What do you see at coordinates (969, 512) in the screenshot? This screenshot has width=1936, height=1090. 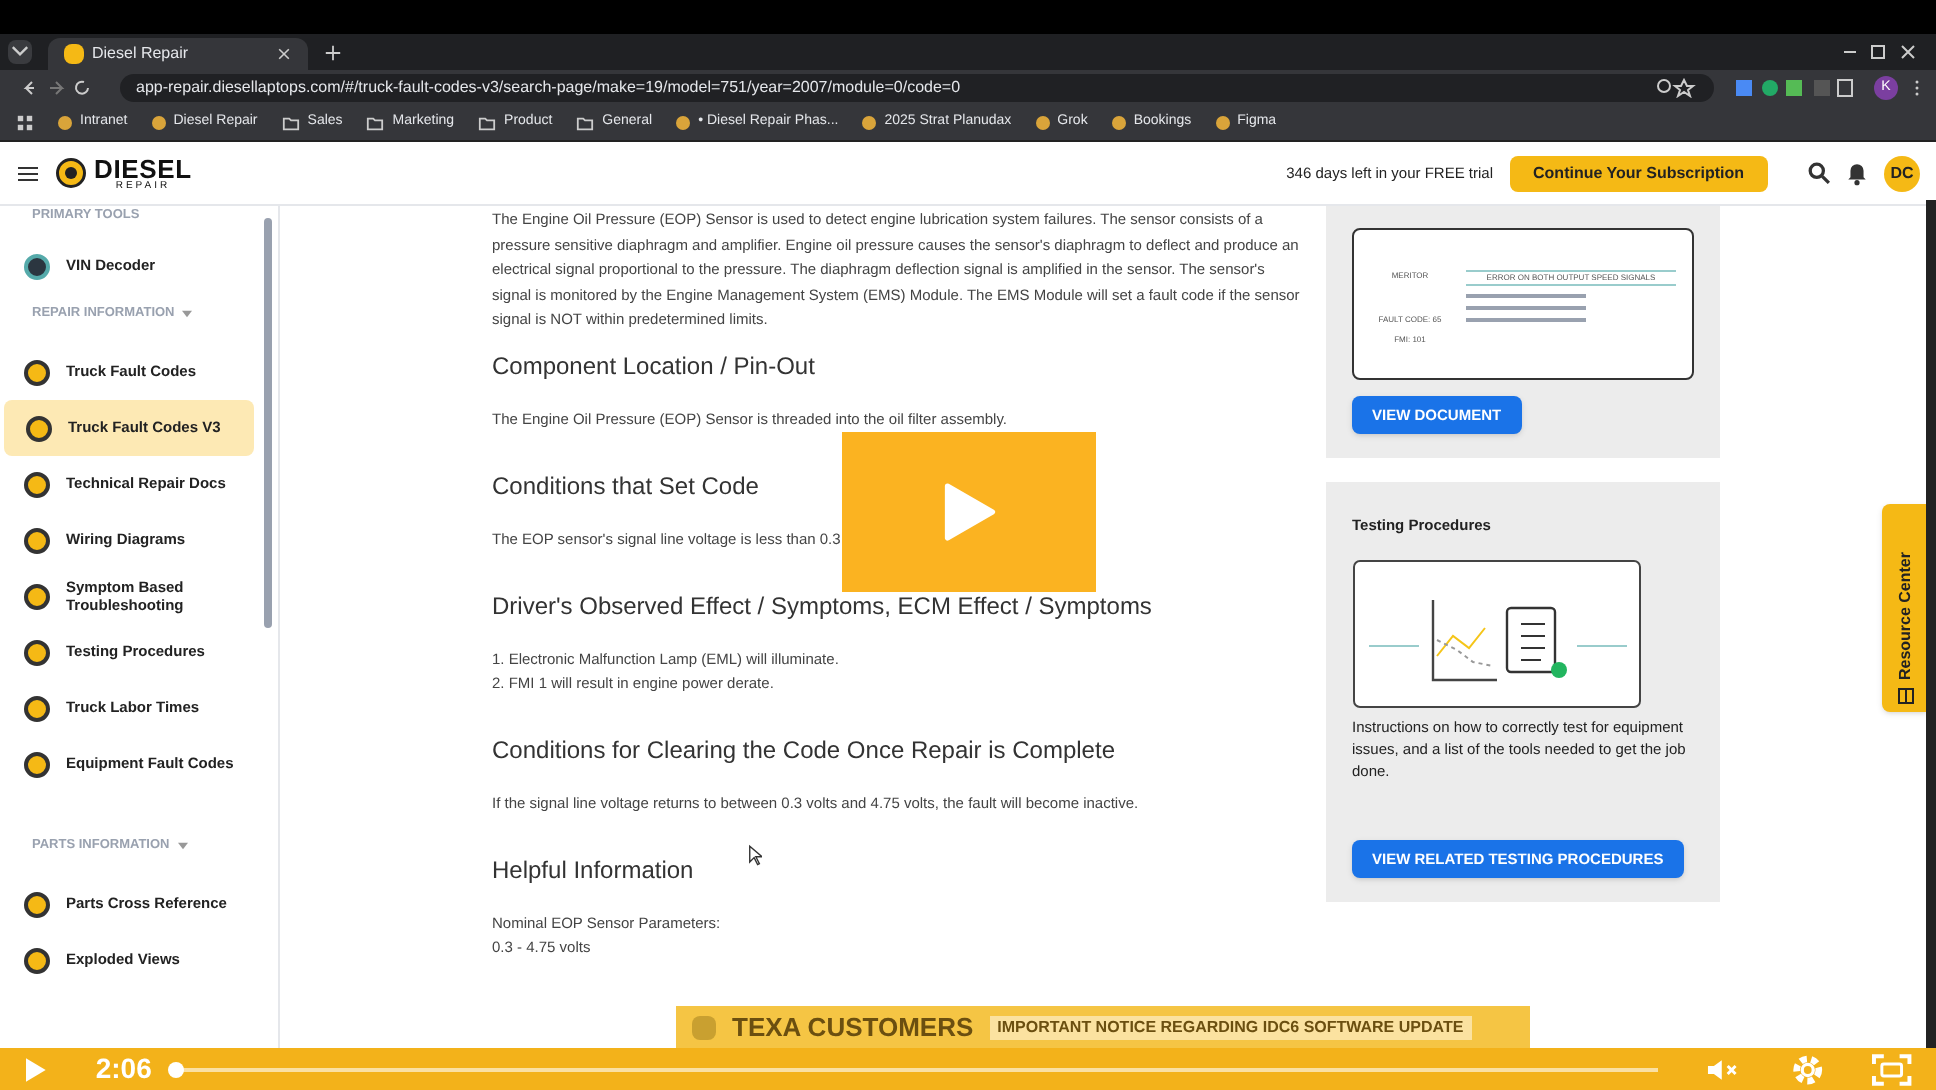 I see `play-icon` at bounding box center [969, 512].